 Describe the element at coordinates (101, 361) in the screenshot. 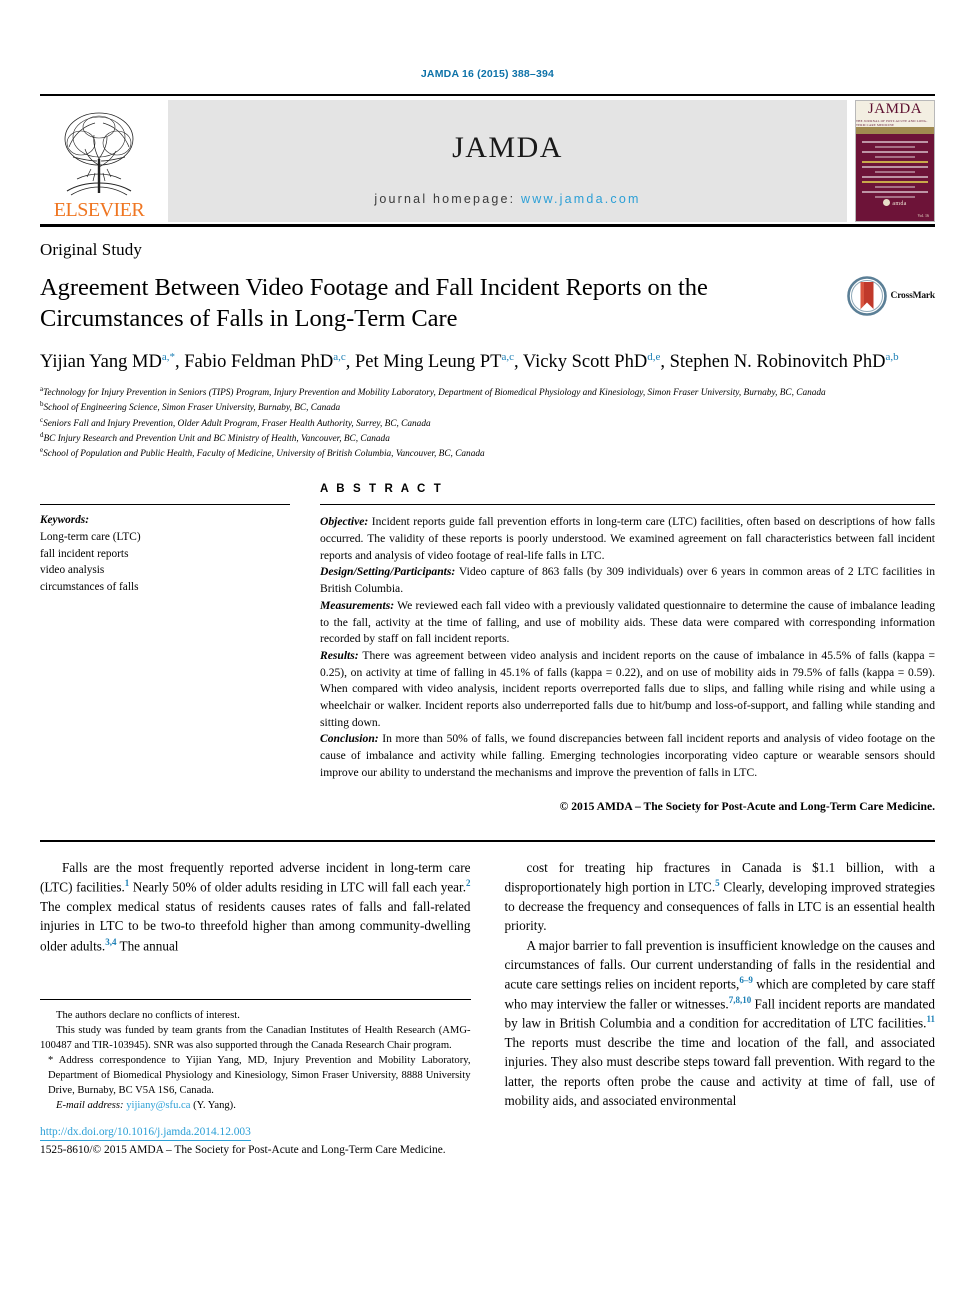

I see `author-name: Yijian Yang MD` at that location.